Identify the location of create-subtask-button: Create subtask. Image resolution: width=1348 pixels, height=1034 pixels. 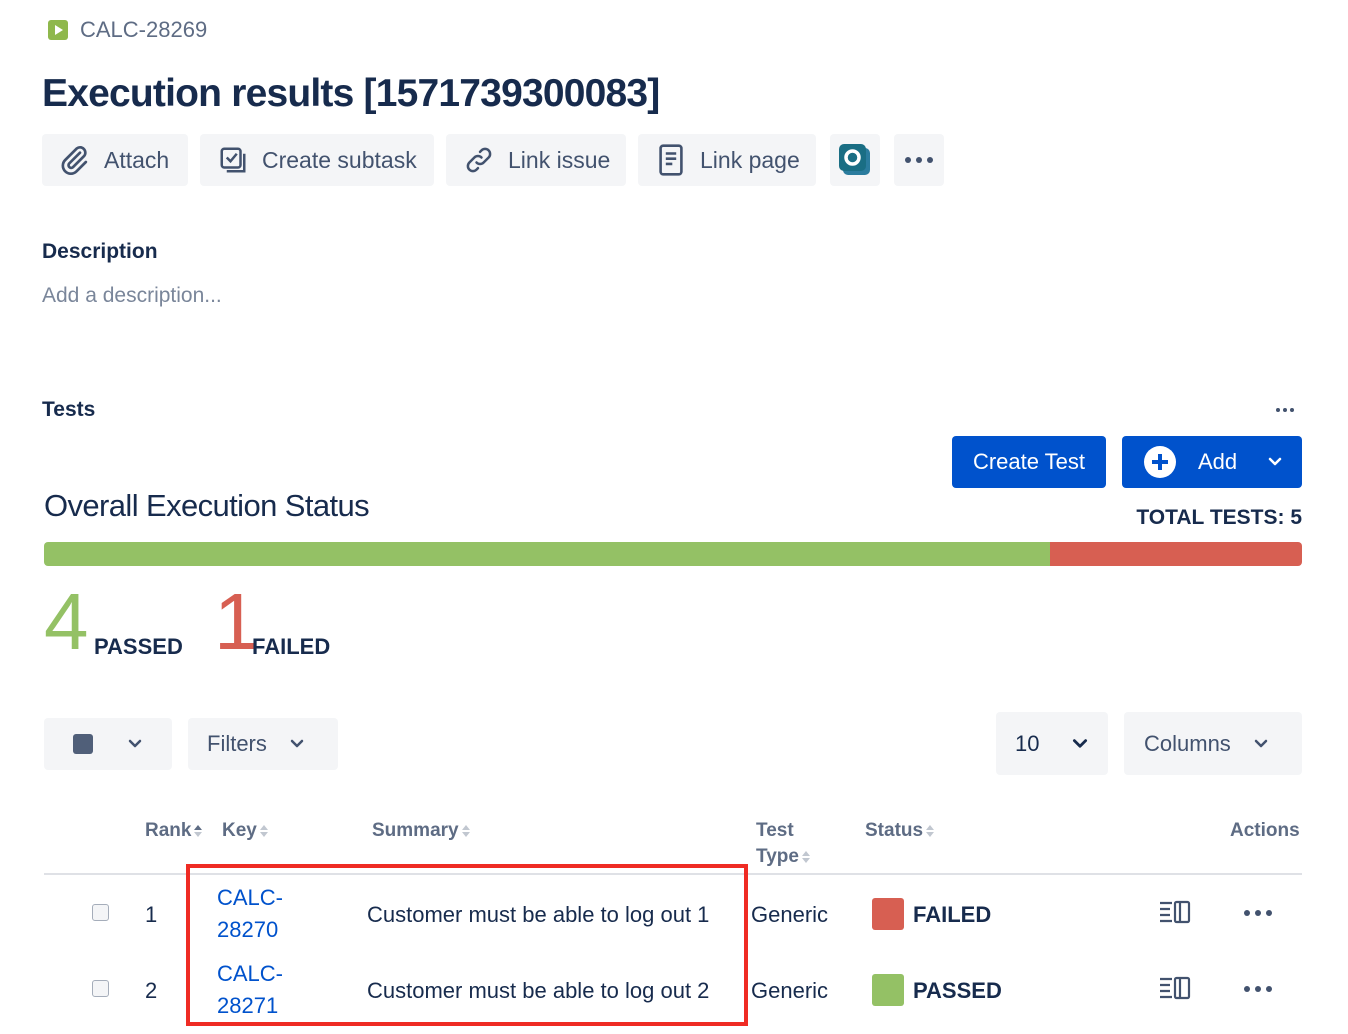
(317, 160).